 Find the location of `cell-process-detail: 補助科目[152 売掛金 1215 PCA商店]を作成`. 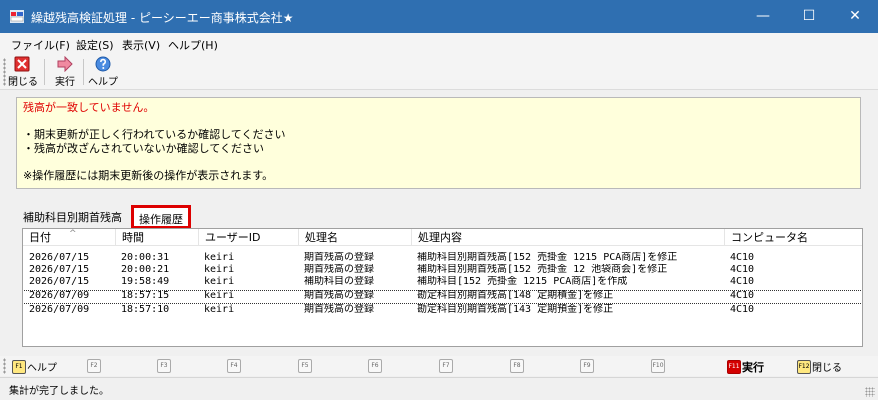

cell-process-detail: 補助科目[152 売掛金 1215 PCA商店]を作成 is located at coordinates (522, 281).